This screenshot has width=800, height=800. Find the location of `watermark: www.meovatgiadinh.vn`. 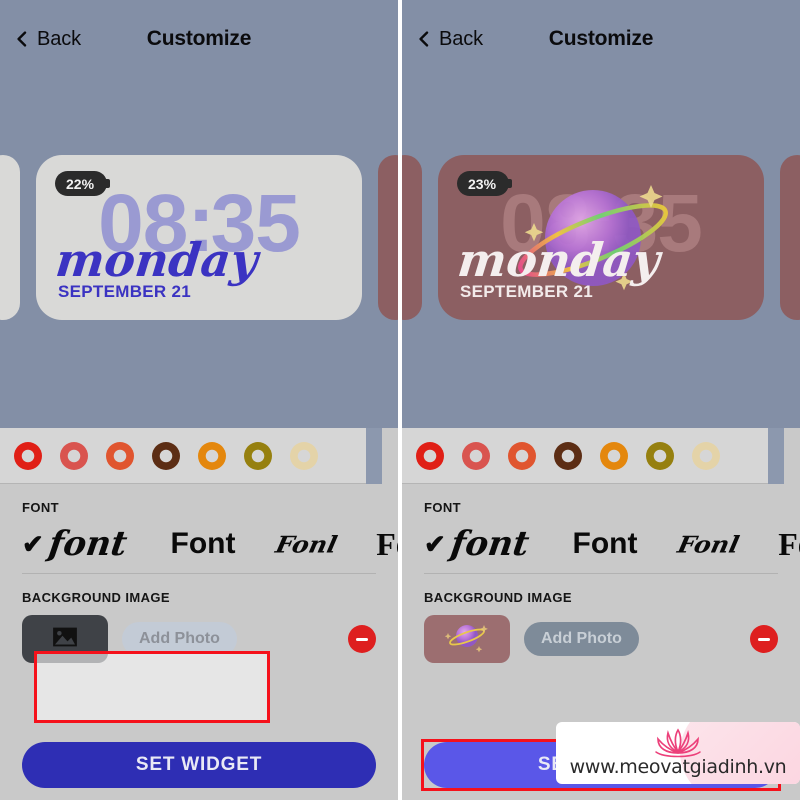

watermark: www.meovatgiadinh.vn is located at coordinates (678, 753).